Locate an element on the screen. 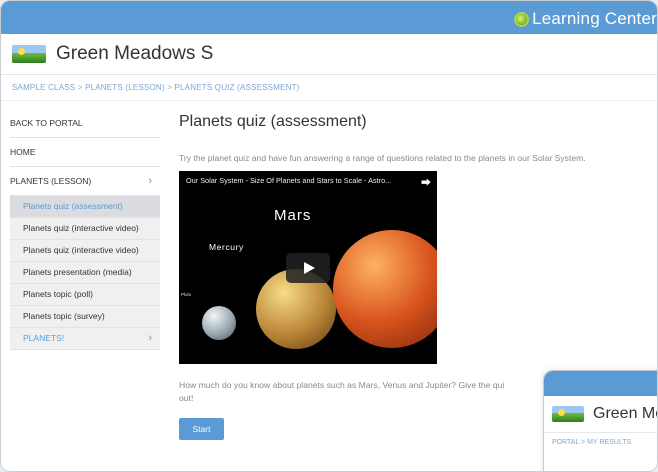  school-name: Green Meadows S is located at coordinates (135, 53).